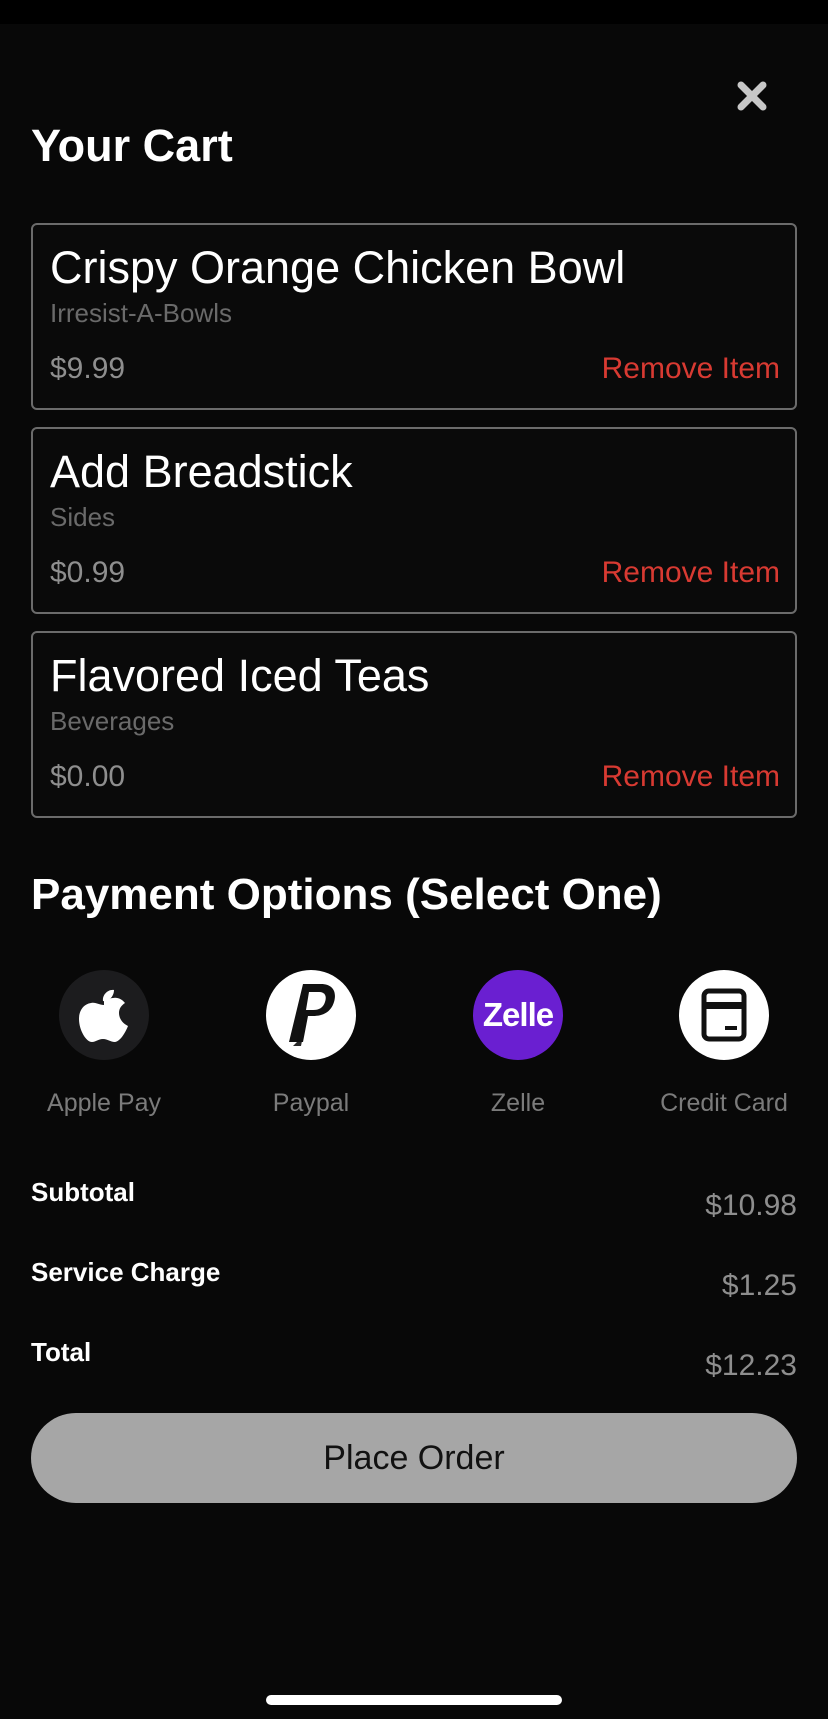 The image size is (828, 1719). What do you see at coordinates (414, 1201) in the screenshot?
I see `subtotal-row: Subtotal $10.98` at bounding box center [414, 1201].